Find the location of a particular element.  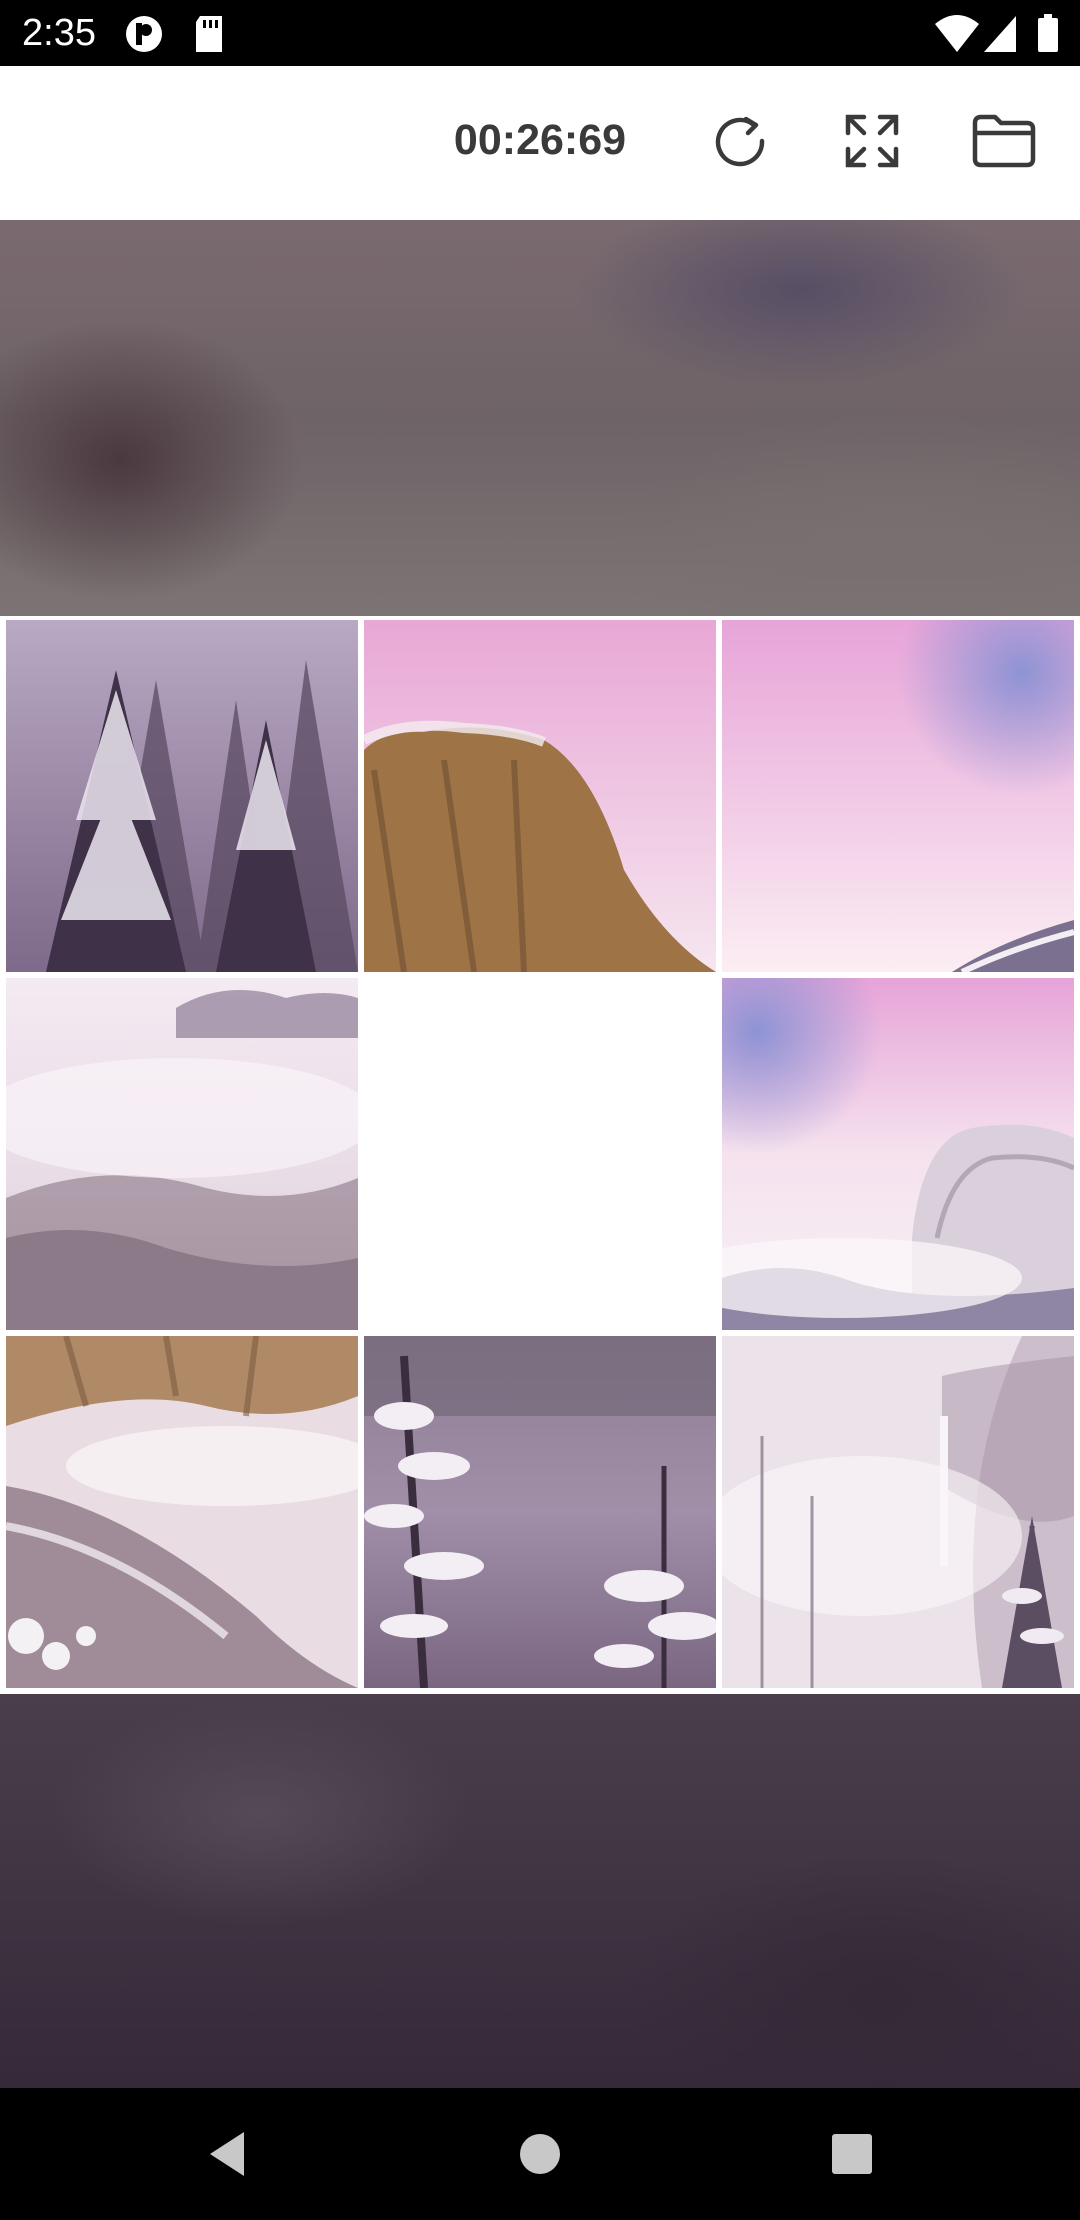

app-notification-icon is located at coordinates (144, 36).